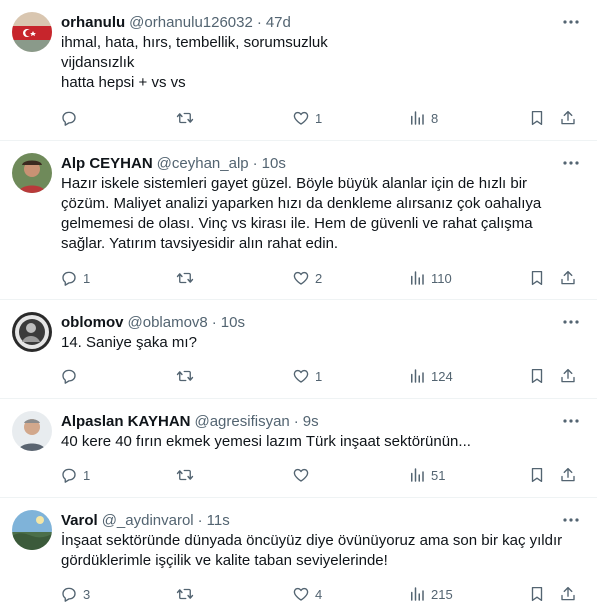 Image resolution: width=597 pixels, height=611 pixels. I want to click on tweet-text-line: 14. Saniye şaka mı?, so click(129, 342).